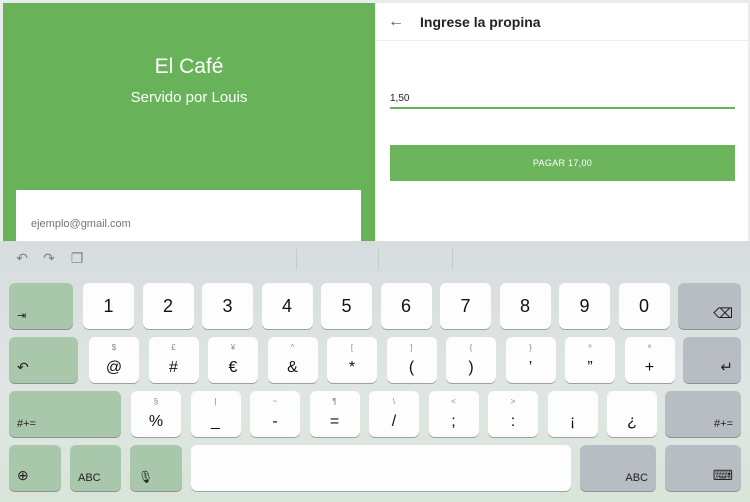 The width and height of the screenshot is (750, 502). I want to click on key-label: 0, so click(643, 306).